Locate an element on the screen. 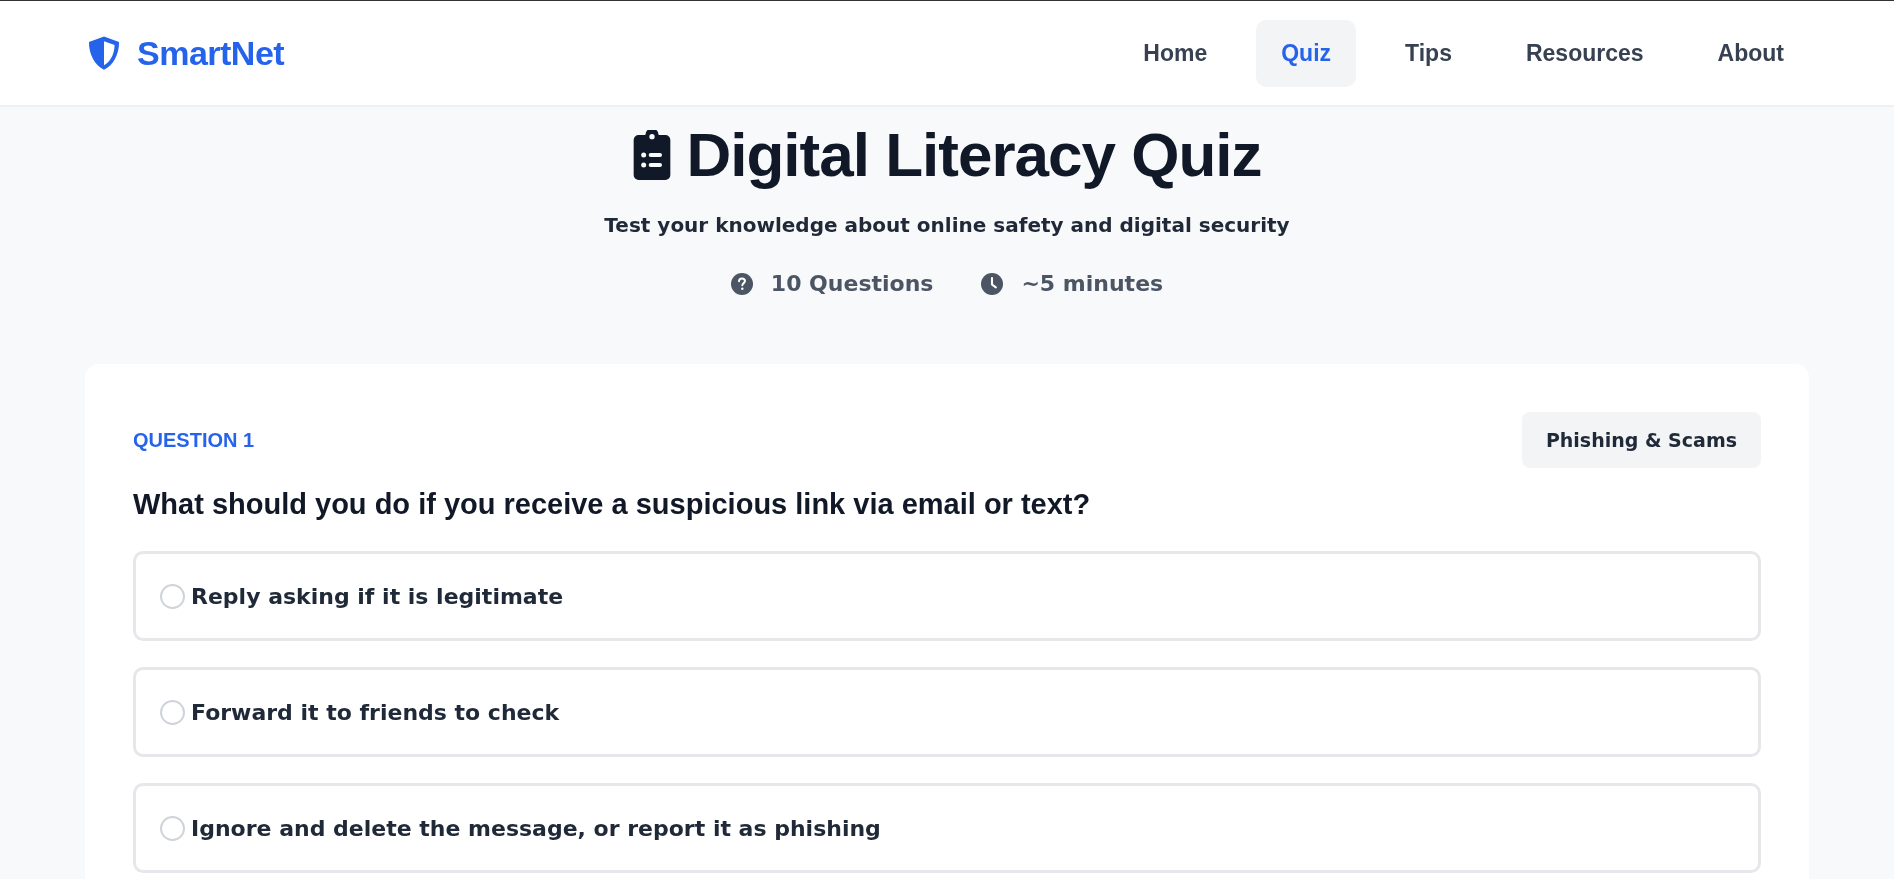 This screenshot has width=1894, height=879. nav-link: Home is located at coordinates (1175, 53).